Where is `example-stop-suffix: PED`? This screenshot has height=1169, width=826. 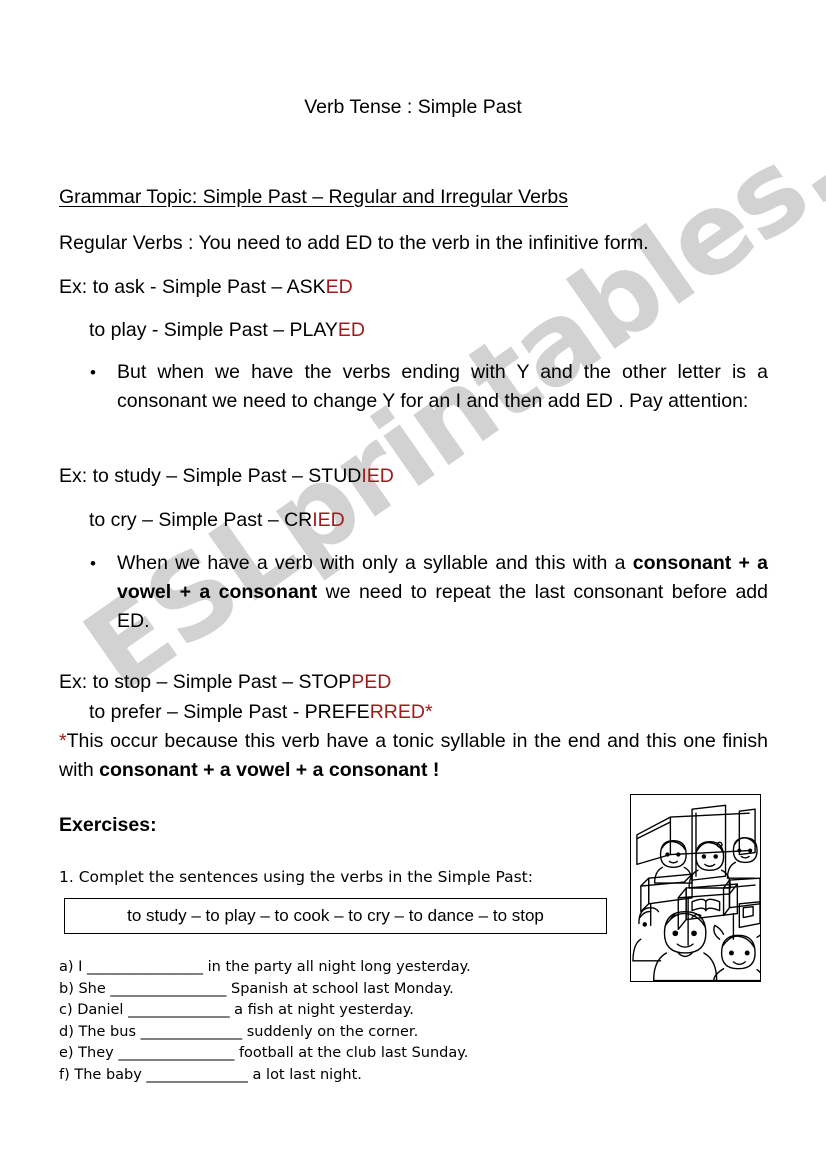 example-stop-suffix: PED is located at coordinates (371, 682).